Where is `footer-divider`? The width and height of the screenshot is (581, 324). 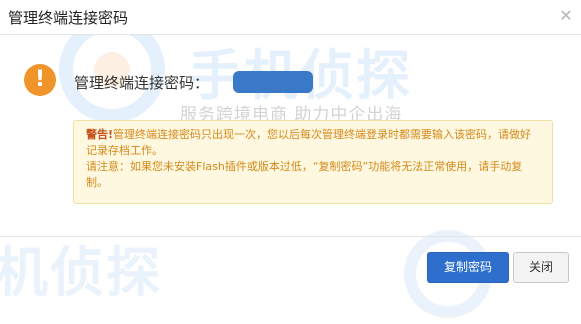
footer-divider is located at coordinates (290, 236).